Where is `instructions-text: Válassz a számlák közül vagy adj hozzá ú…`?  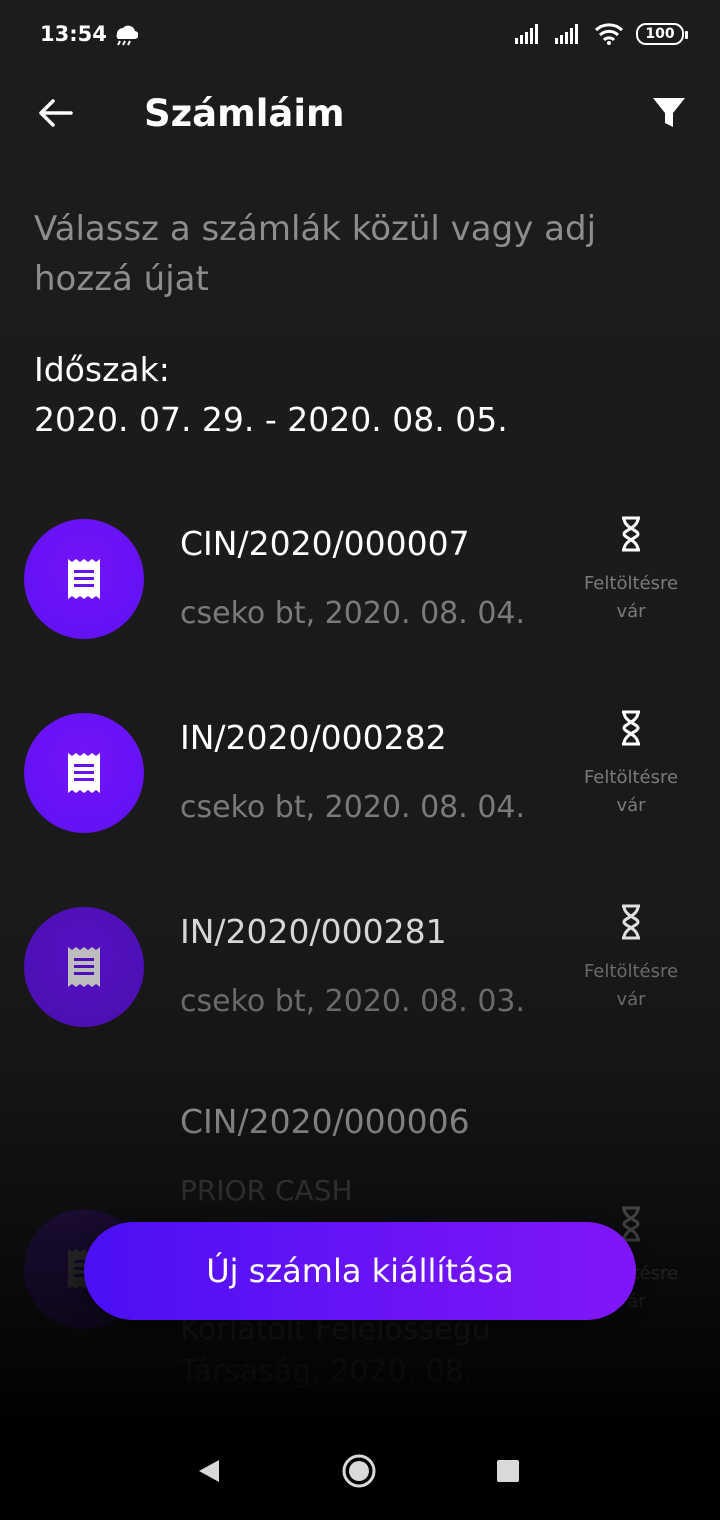 instructions-text: Válassz a számlák közül vagy adj hozzá ú… is located at coordinates (315, 254).